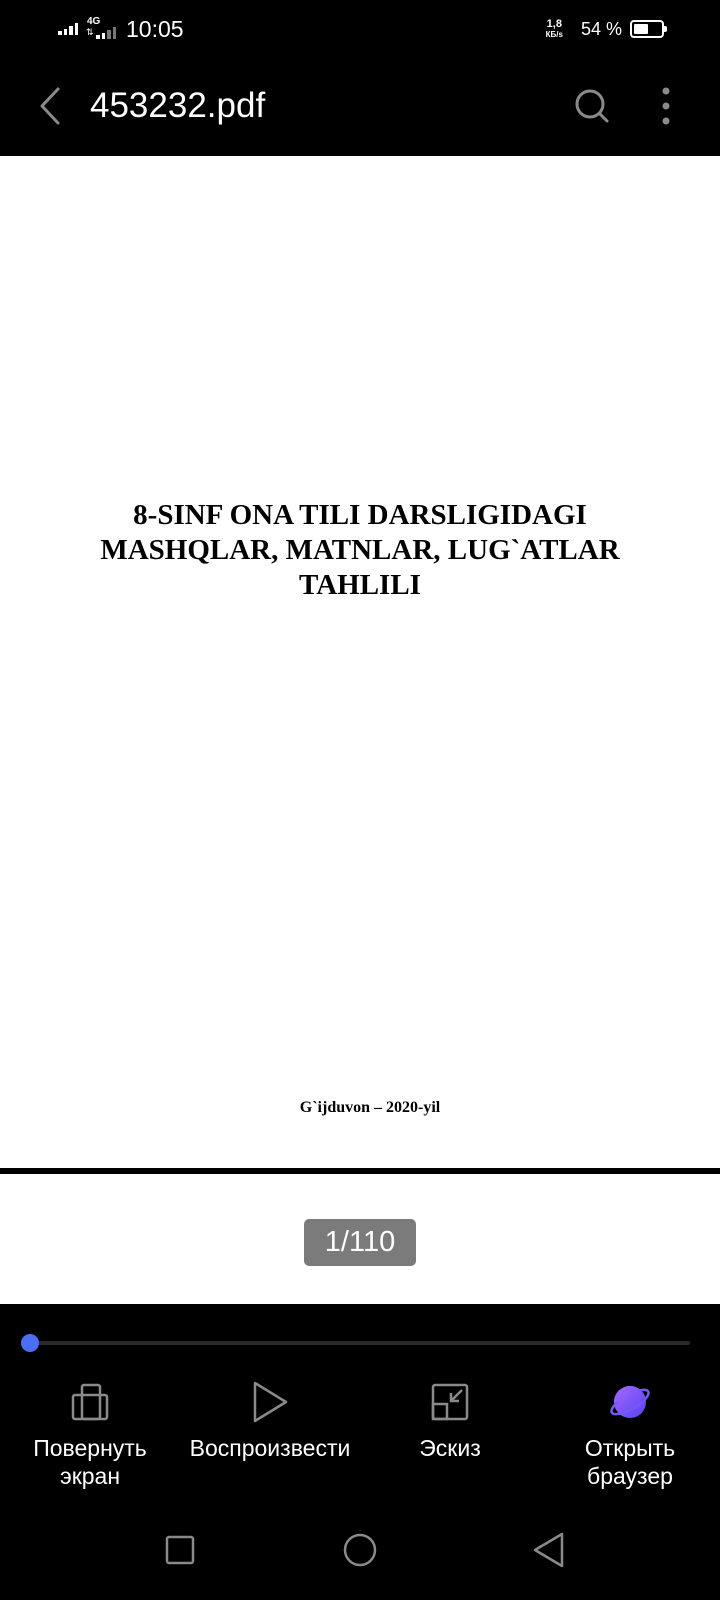 This screenshot has height=1600, width=720. I want to click on home-button, so click(360, 1550).